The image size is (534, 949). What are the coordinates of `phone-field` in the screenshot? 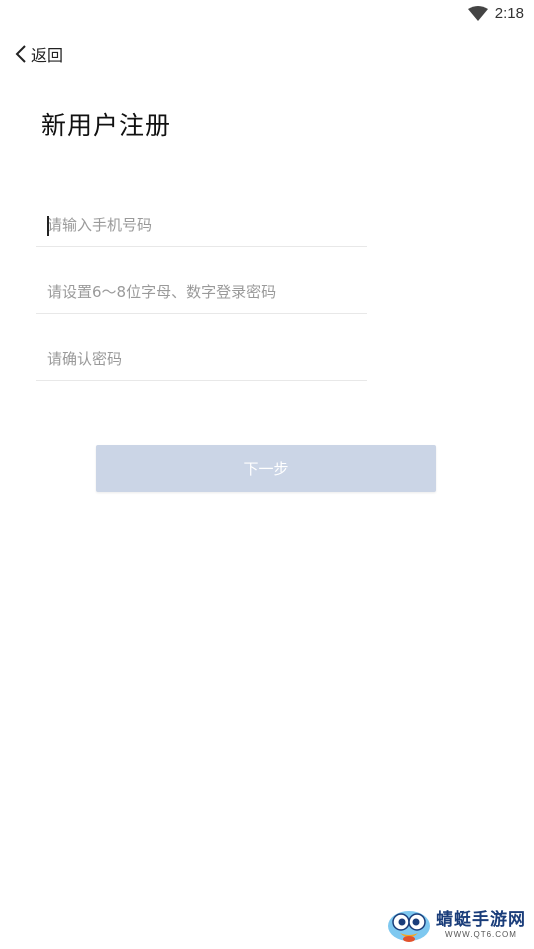 It's located at (201, 225).